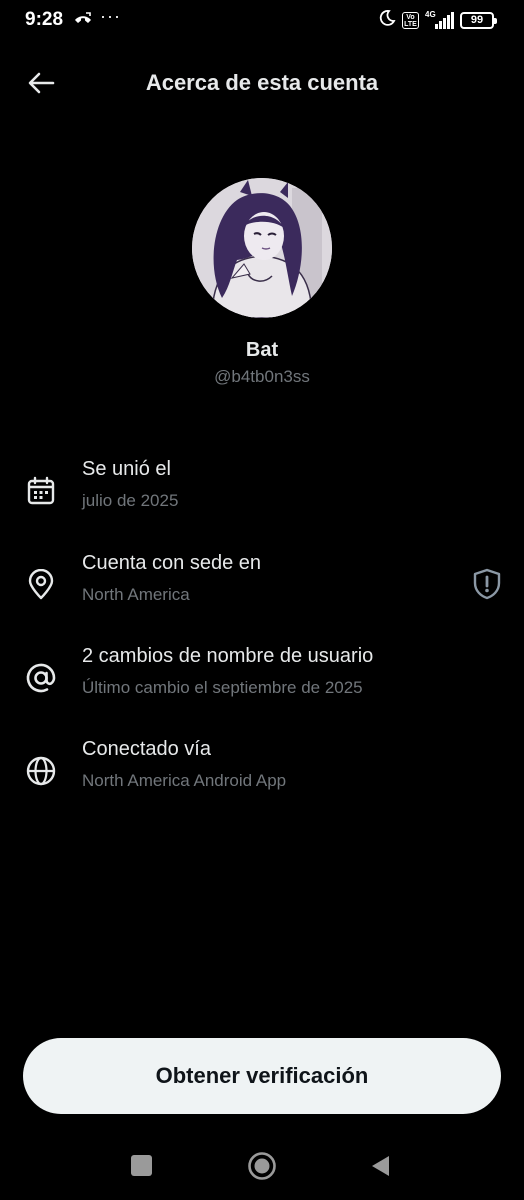 This screenshot has width=524, height=1200. Describe the element at coordinates (184, 780) in the screenshot. I see `info-subtitle: North America Android App` at that location.